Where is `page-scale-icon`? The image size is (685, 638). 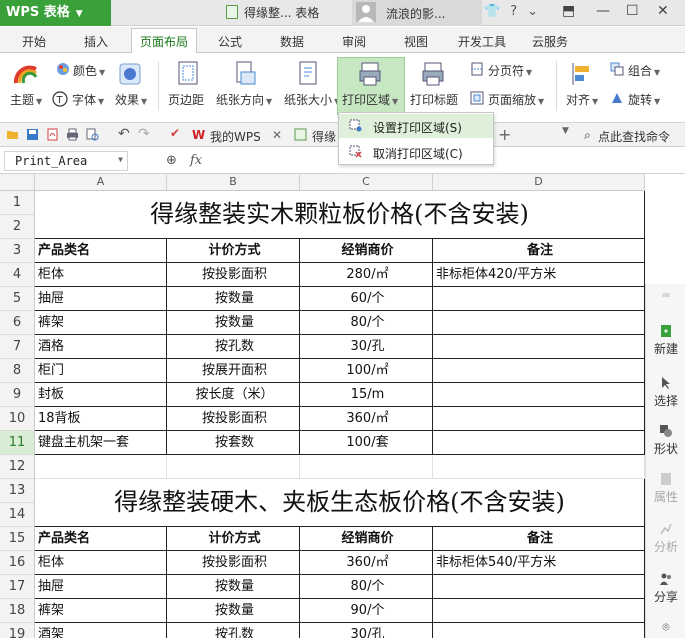
page-scale-icon is located at coordinates (477, 98).